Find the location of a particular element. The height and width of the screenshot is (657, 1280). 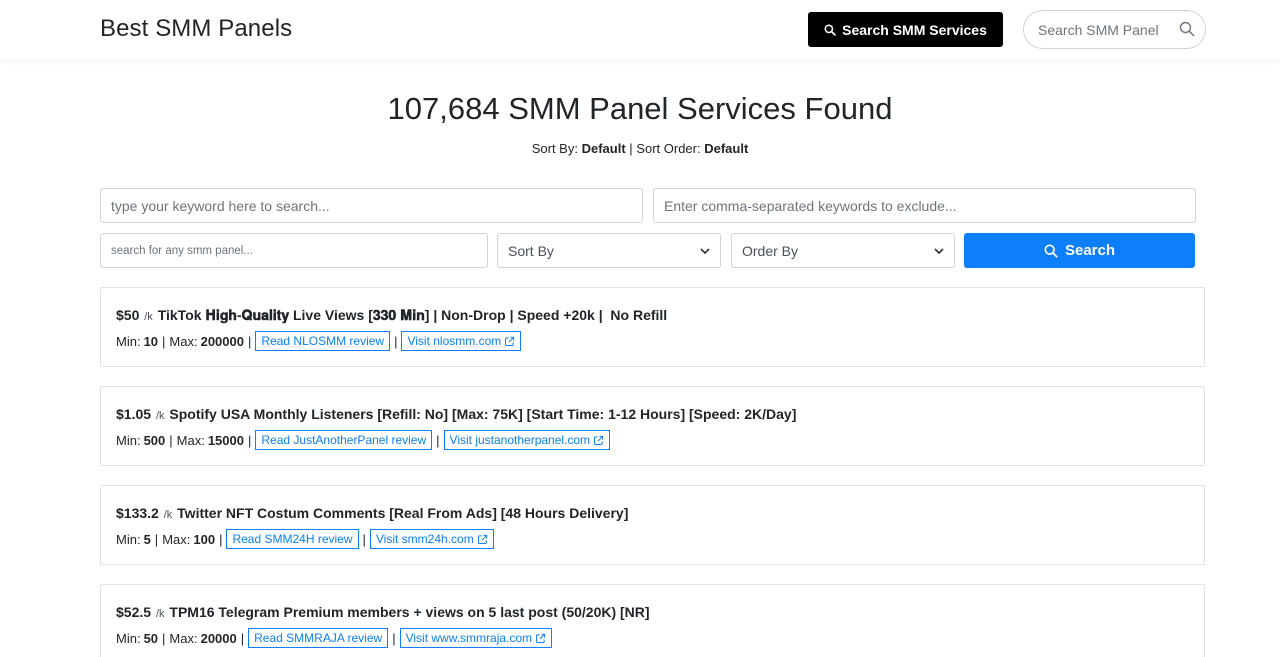

max-value: 20000 is located at coordinates (218, 638).